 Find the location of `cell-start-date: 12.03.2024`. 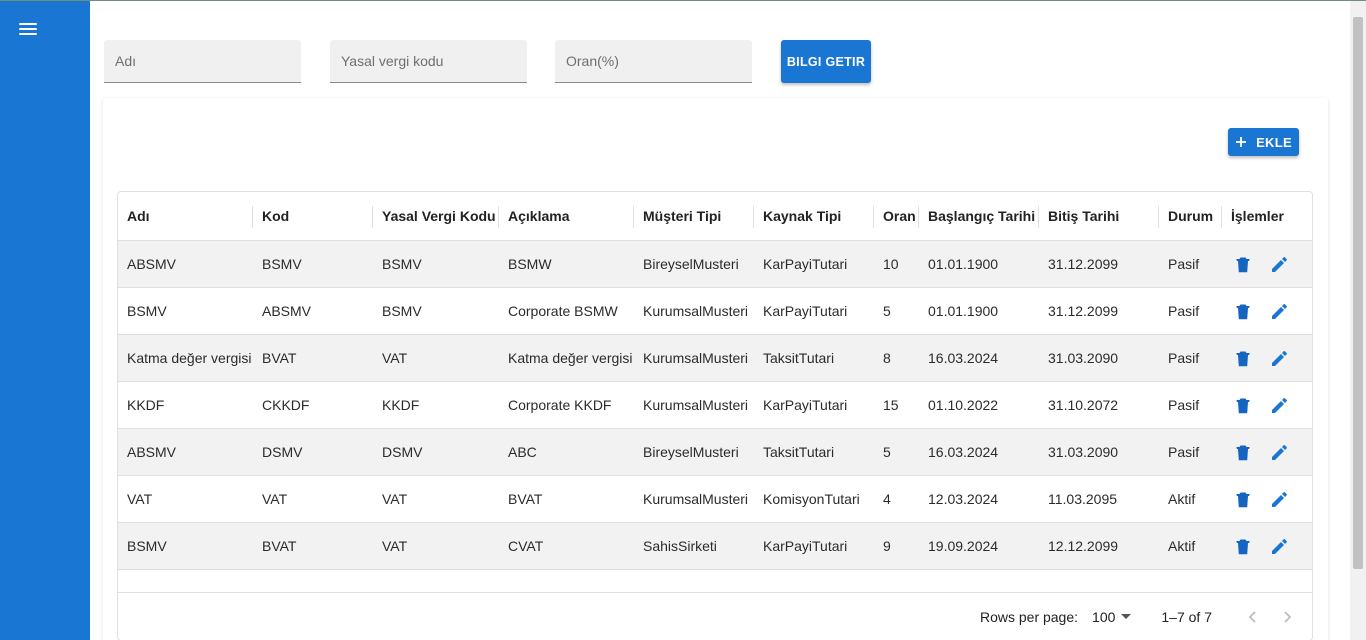

cell-start-date: 12.03.2024 is located at coordinates (963, 499).